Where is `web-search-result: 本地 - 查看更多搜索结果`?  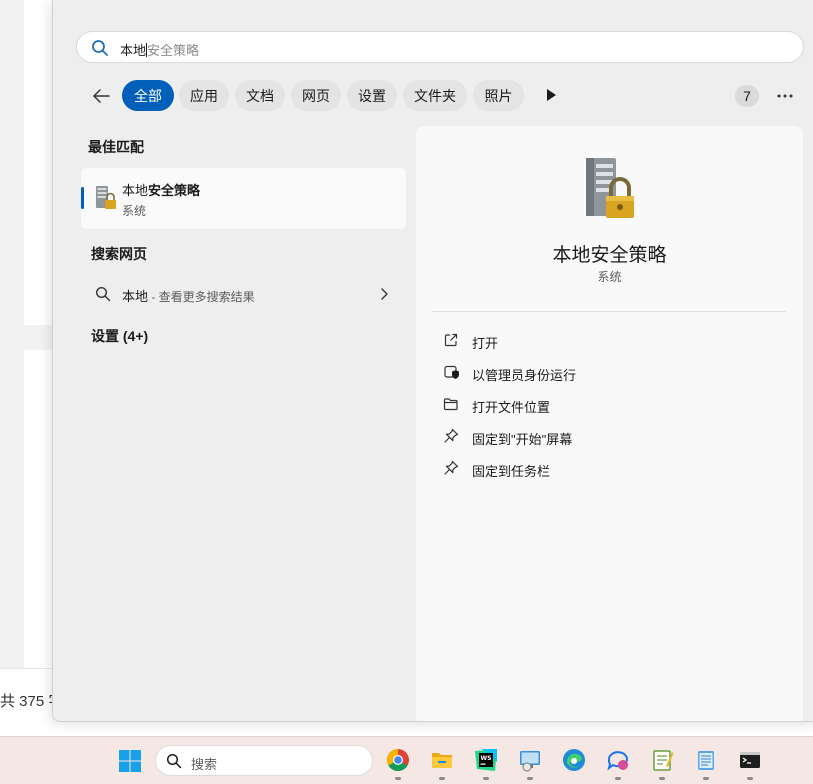
web-search-result: 本地 - 查看更多搜索结果 is located at coordinates (243, 294).